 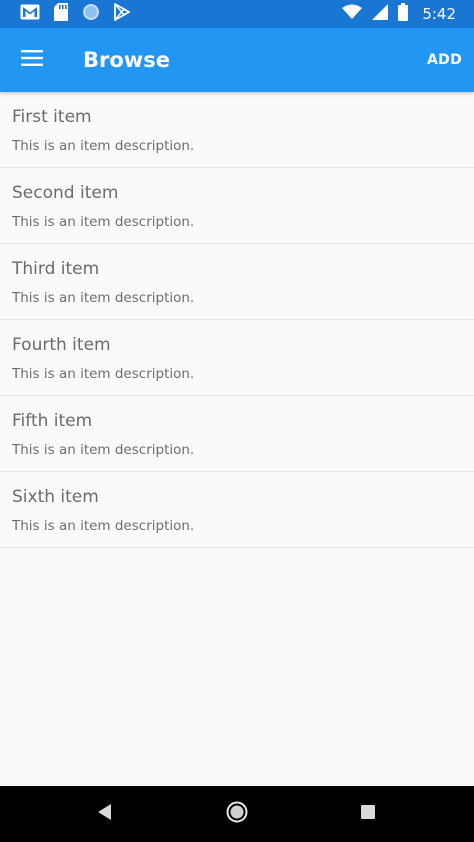 I want to click on status-system-icons: 5:42, so click(x=399, y=14).